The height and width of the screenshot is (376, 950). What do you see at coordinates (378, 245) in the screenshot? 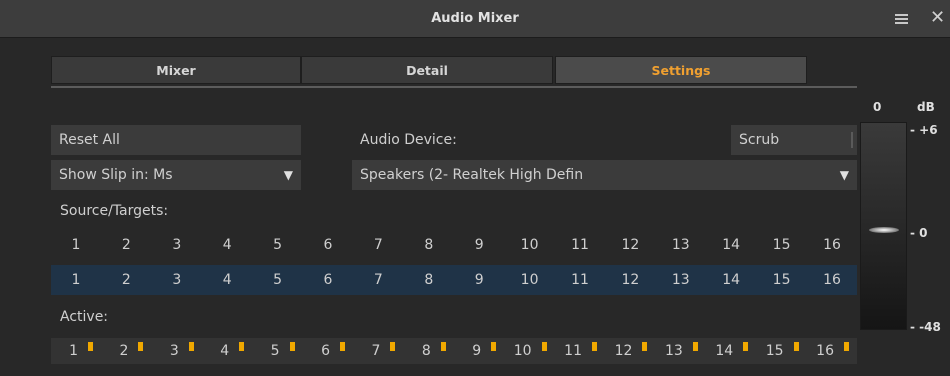
I see `channel-header: 7` at bounding box center [378, 245].